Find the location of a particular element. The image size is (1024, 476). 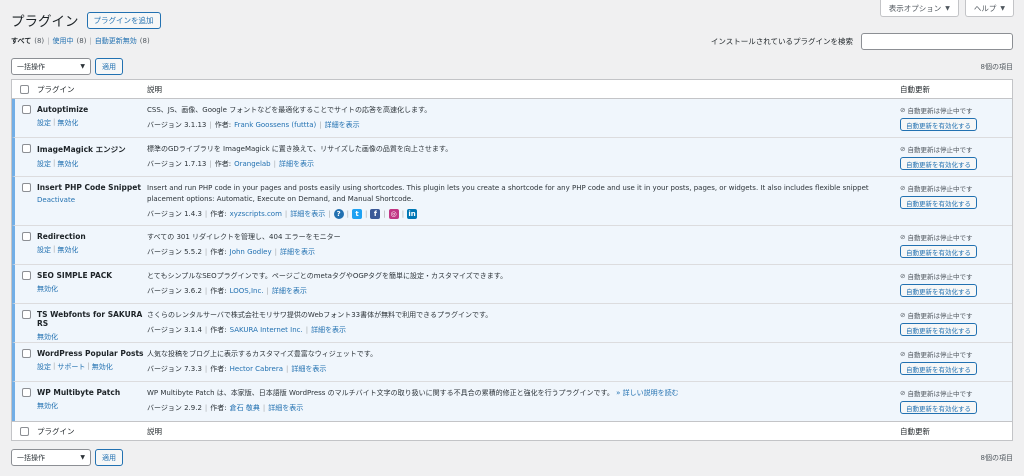

author-prefix: 作者: is located at coordinates (218, 214).